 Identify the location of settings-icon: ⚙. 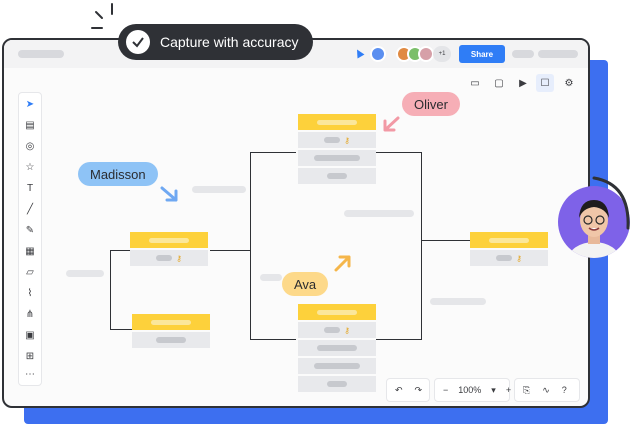
(569, 83).